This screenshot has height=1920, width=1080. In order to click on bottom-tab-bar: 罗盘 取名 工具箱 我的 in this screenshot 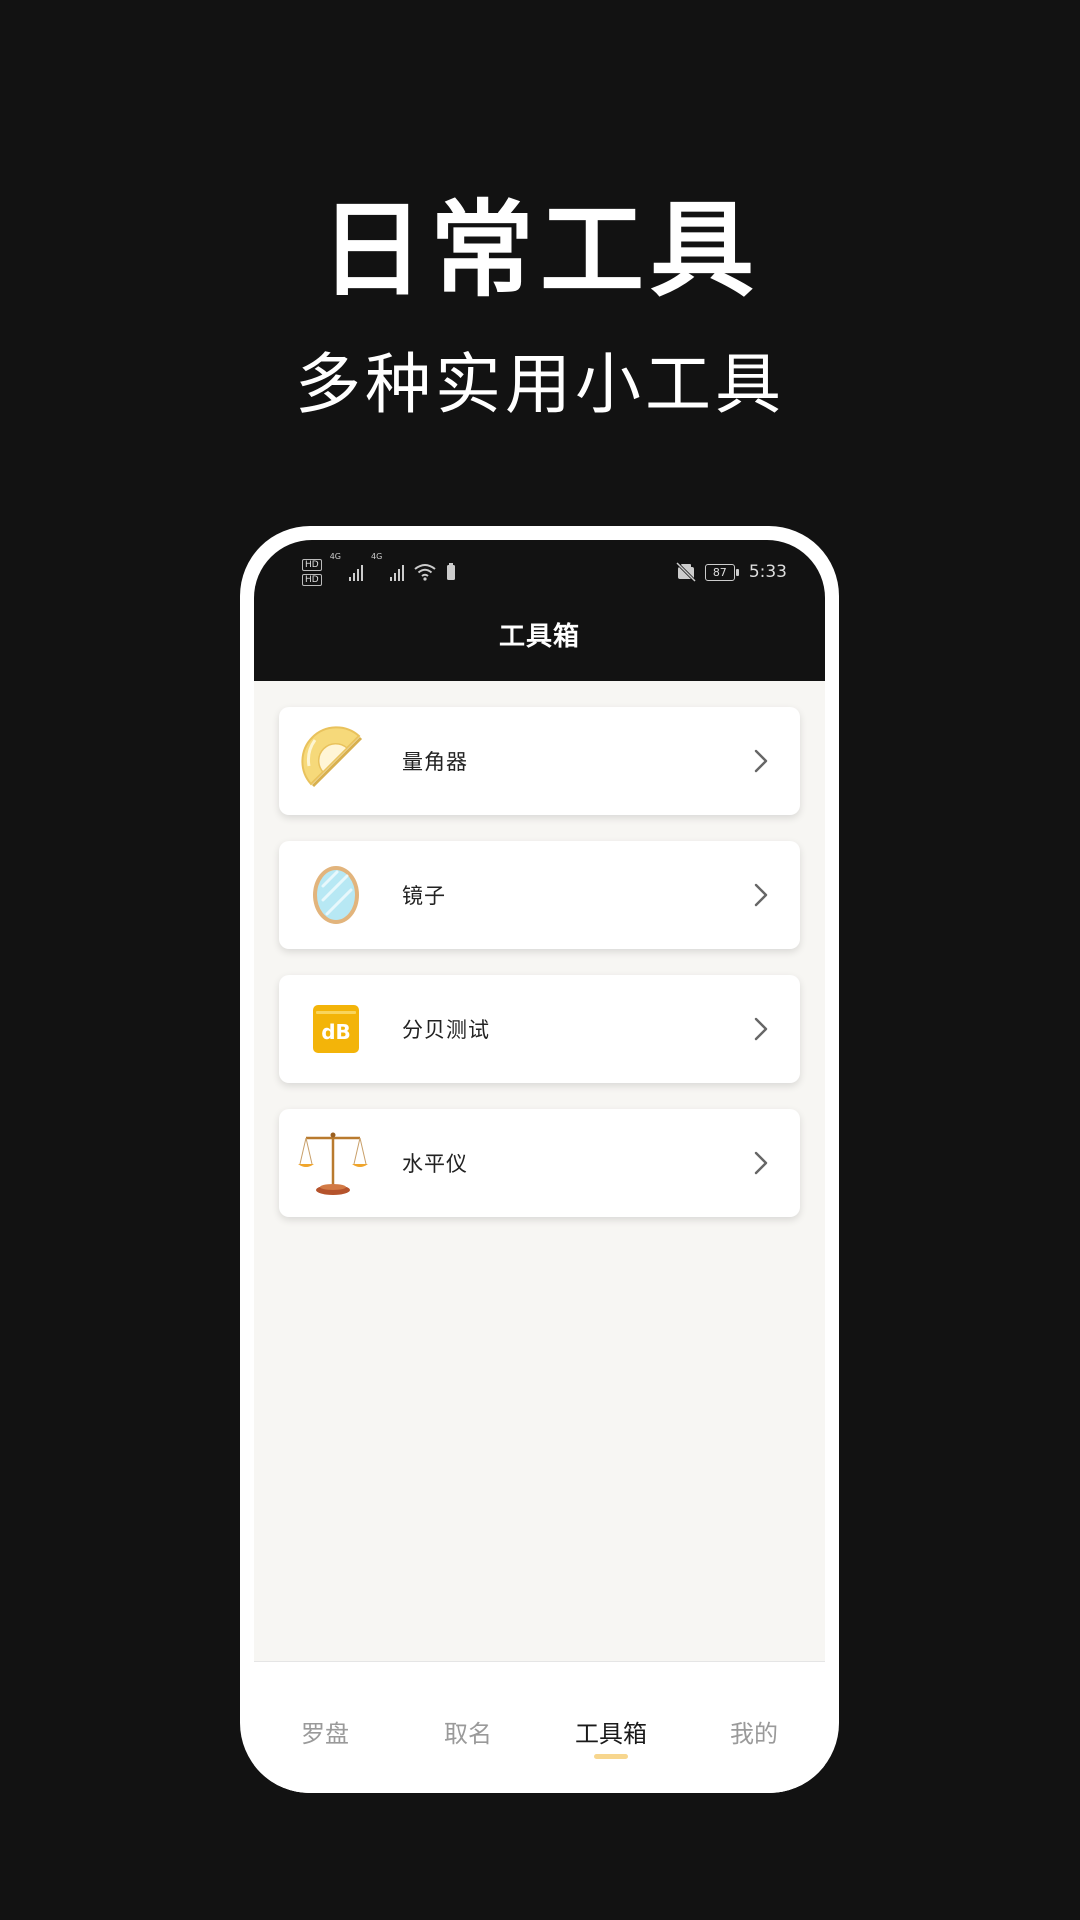, I will do `click(539, 1727)`.